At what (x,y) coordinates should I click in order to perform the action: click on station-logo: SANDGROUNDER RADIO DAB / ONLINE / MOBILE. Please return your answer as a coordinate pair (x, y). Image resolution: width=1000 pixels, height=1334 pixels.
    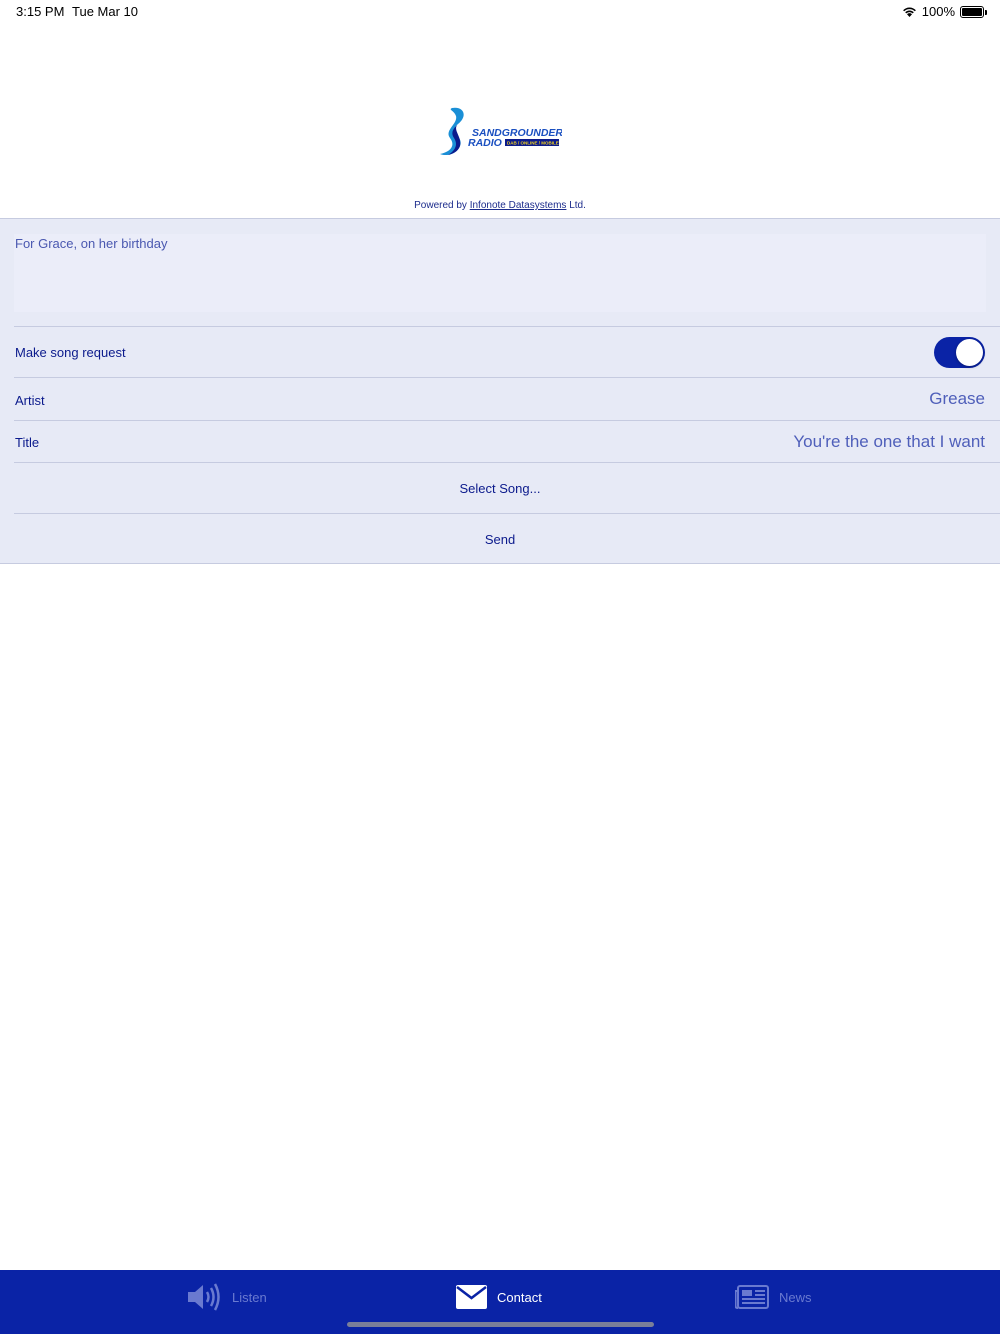
    Looking at the image, I should click on (500, 132).